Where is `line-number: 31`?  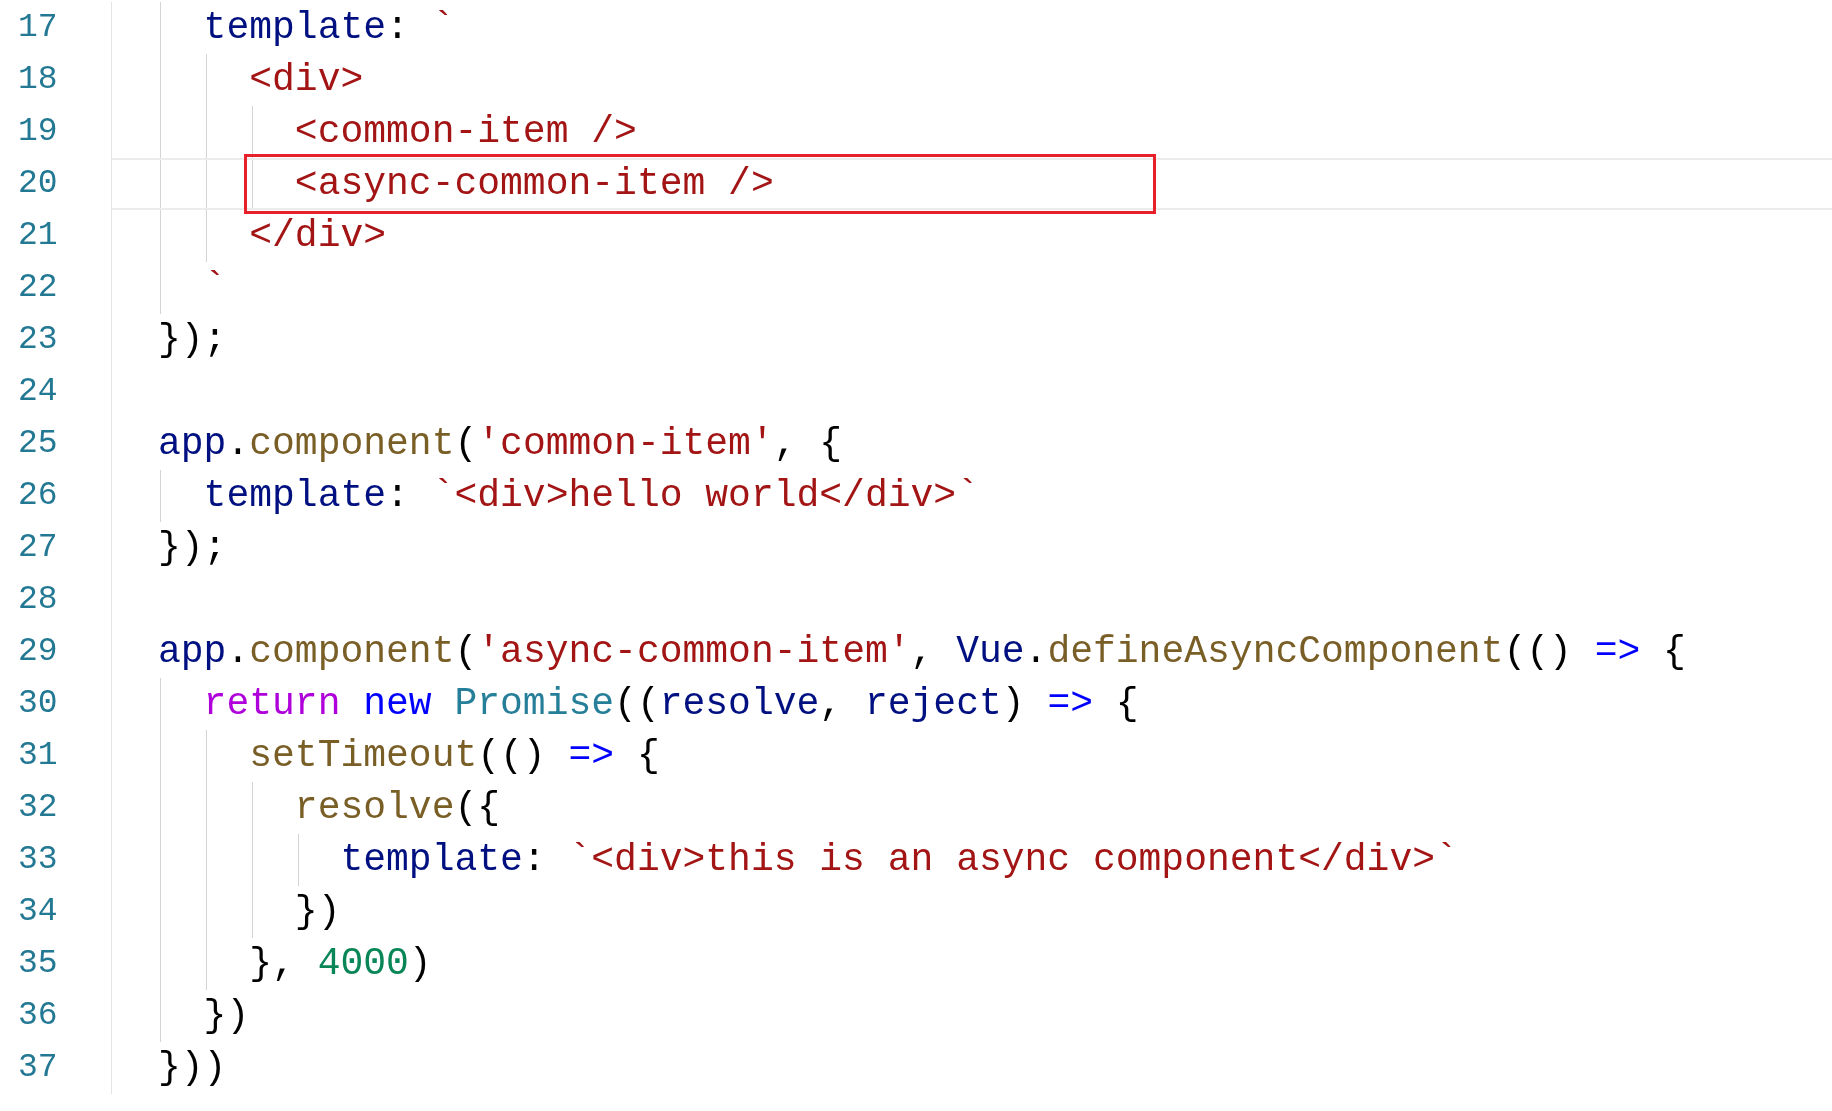
line-number: 31 is located at coordinates (38, 756).